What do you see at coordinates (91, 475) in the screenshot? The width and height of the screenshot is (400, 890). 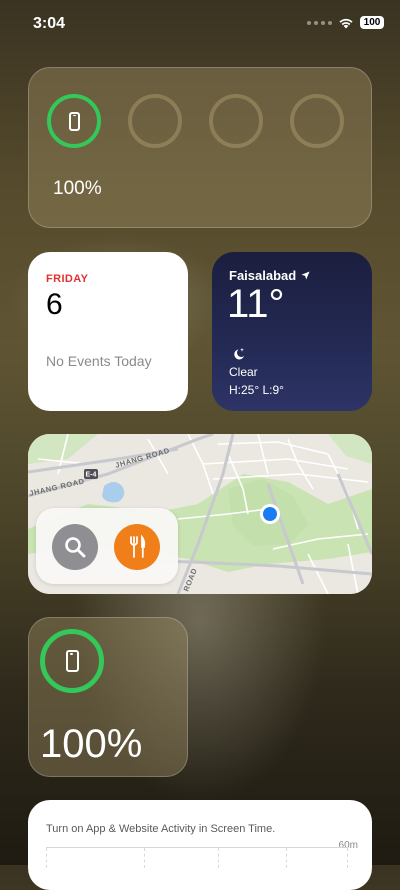 I see `map-highway-badge: E-4` at bounding box center [91, 475].